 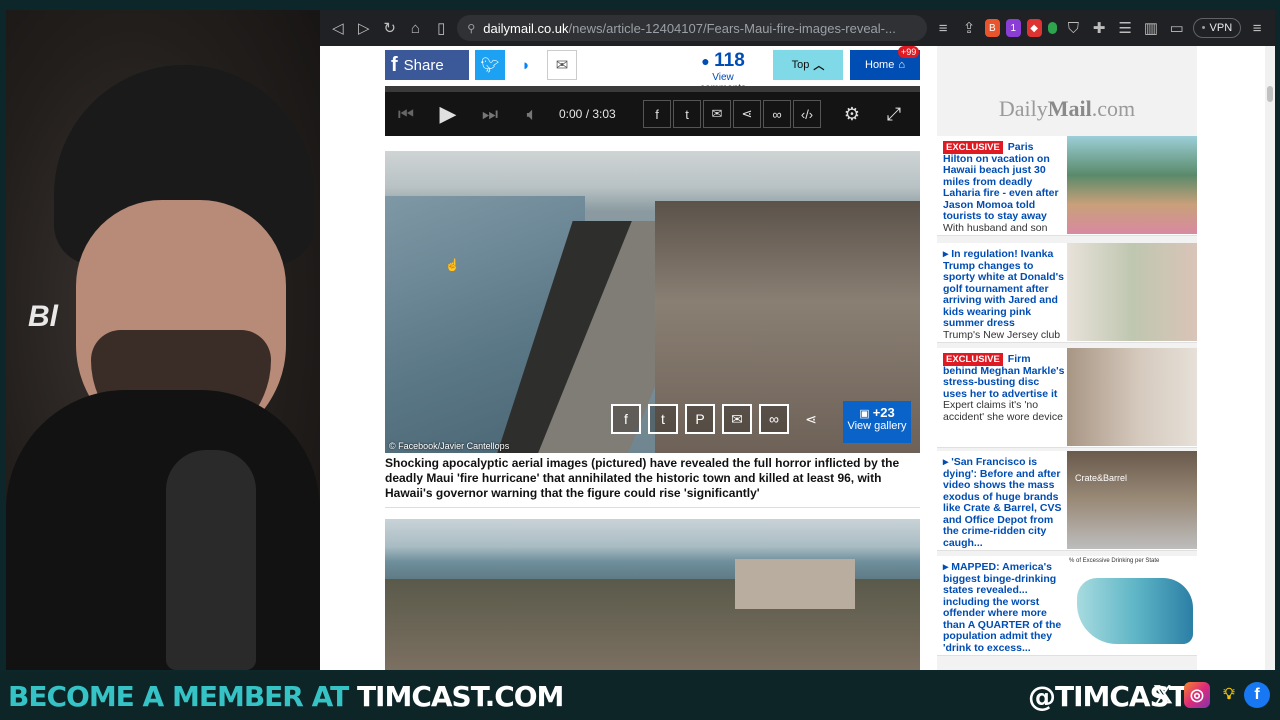 What do you see at coordinates (877, 426) in the screenshot?
I see `gallery-label: View gallery` at bounding box center [877, 426].